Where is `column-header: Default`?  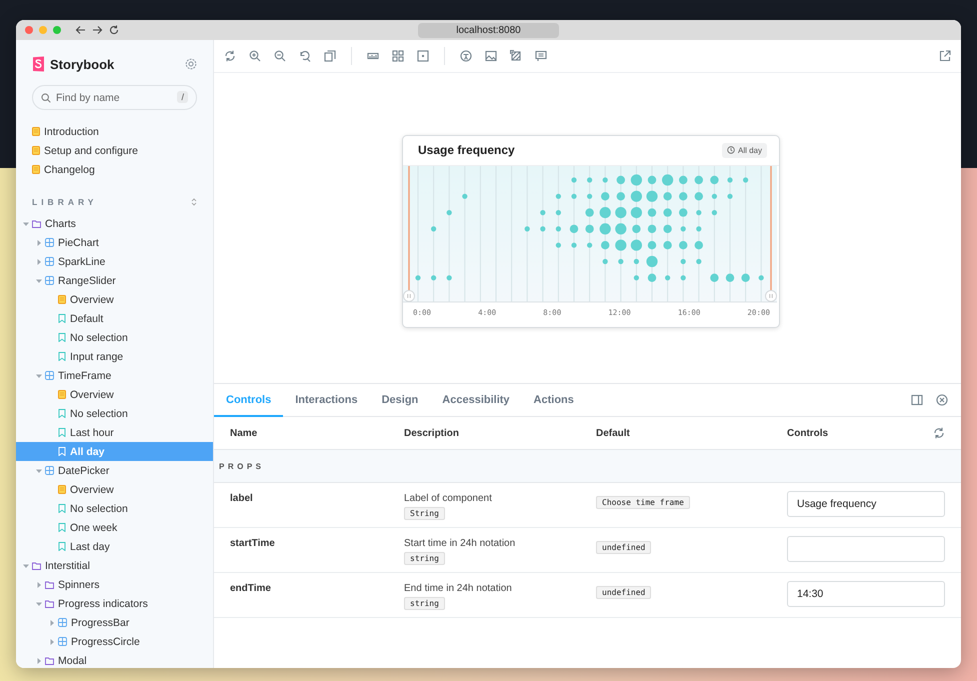
column-header: Default is located at coordinates (613, 433).